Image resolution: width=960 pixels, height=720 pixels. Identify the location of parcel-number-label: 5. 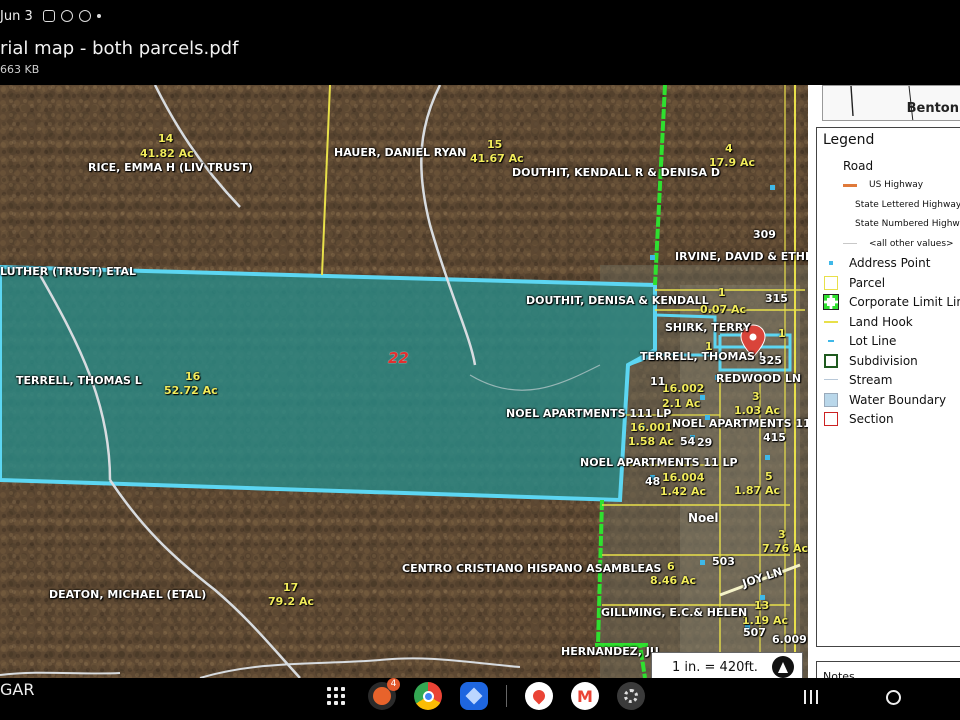
(769, 476).